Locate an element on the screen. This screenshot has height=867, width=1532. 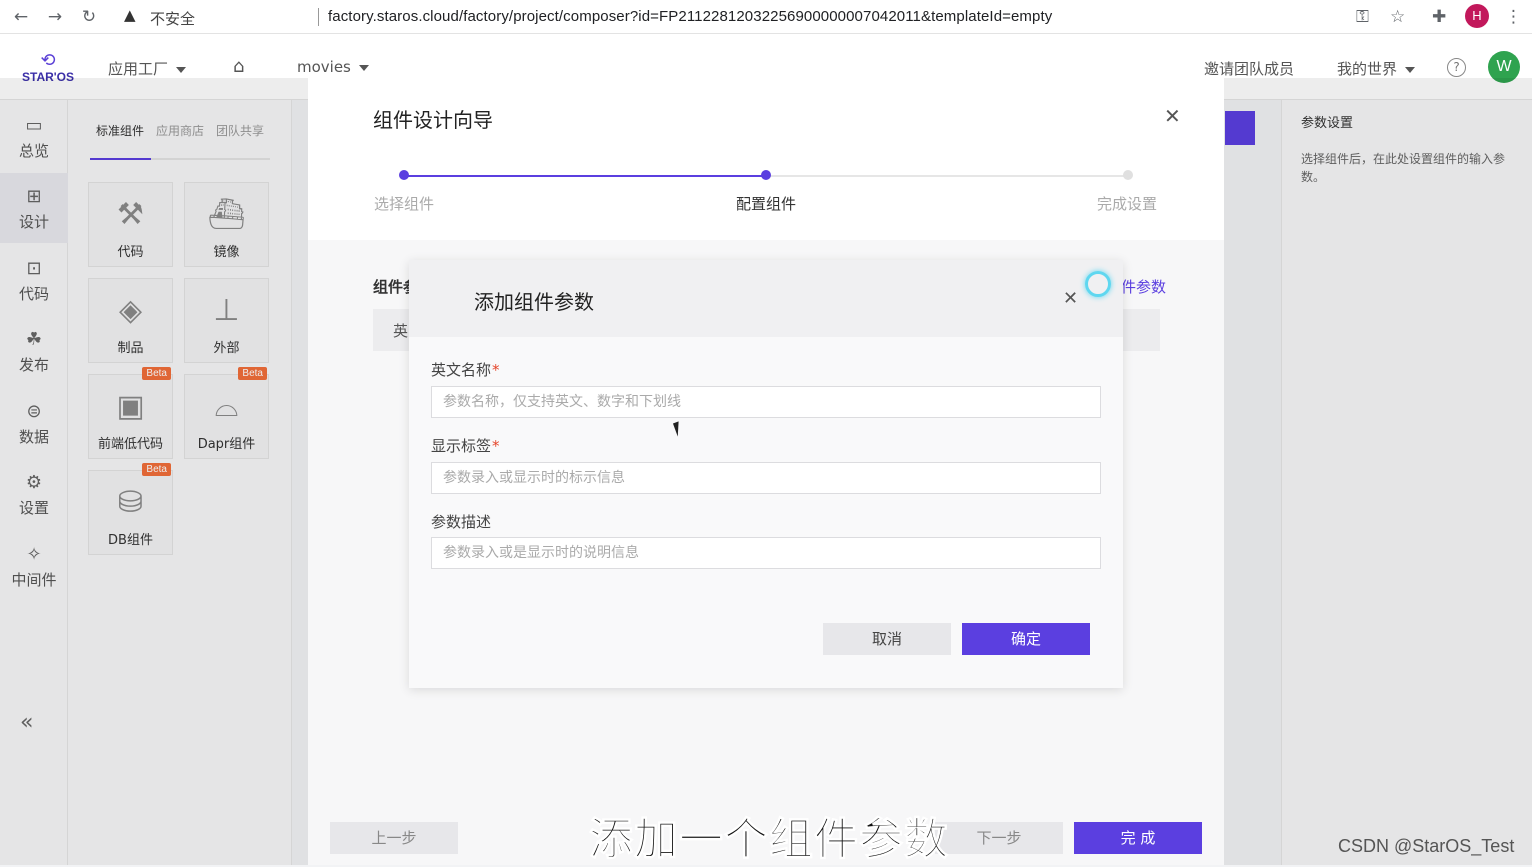
invite-members-link: 邀请团队成员 is located at coordinates (1249, 68).